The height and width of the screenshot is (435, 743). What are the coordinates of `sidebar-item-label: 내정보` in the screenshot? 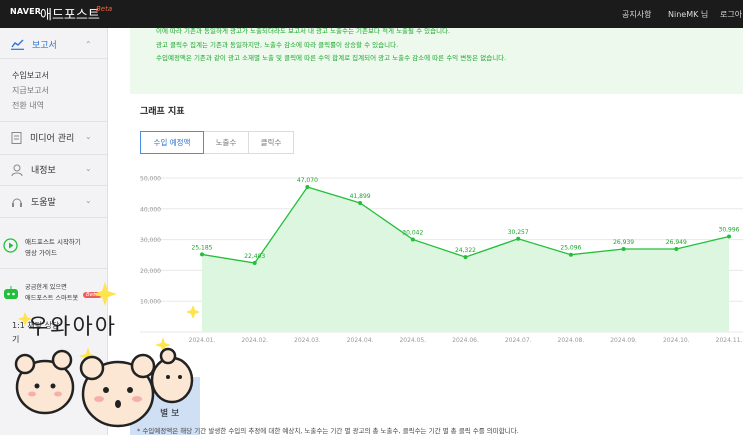 It's located at (43, 171).